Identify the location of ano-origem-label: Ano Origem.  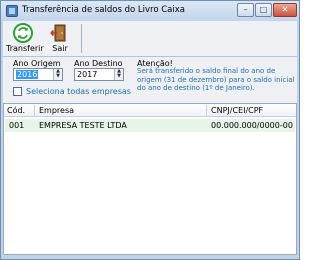
(37, 63).